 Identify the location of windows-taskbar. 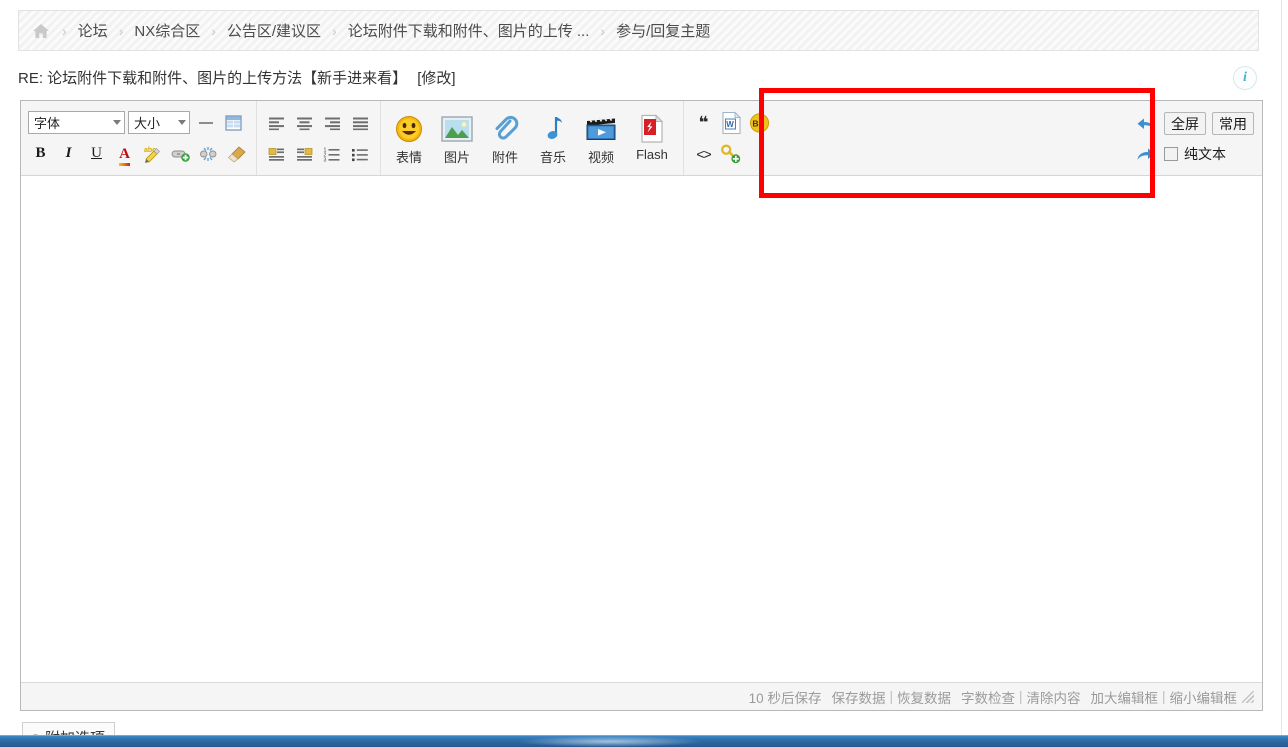
(644, 741).